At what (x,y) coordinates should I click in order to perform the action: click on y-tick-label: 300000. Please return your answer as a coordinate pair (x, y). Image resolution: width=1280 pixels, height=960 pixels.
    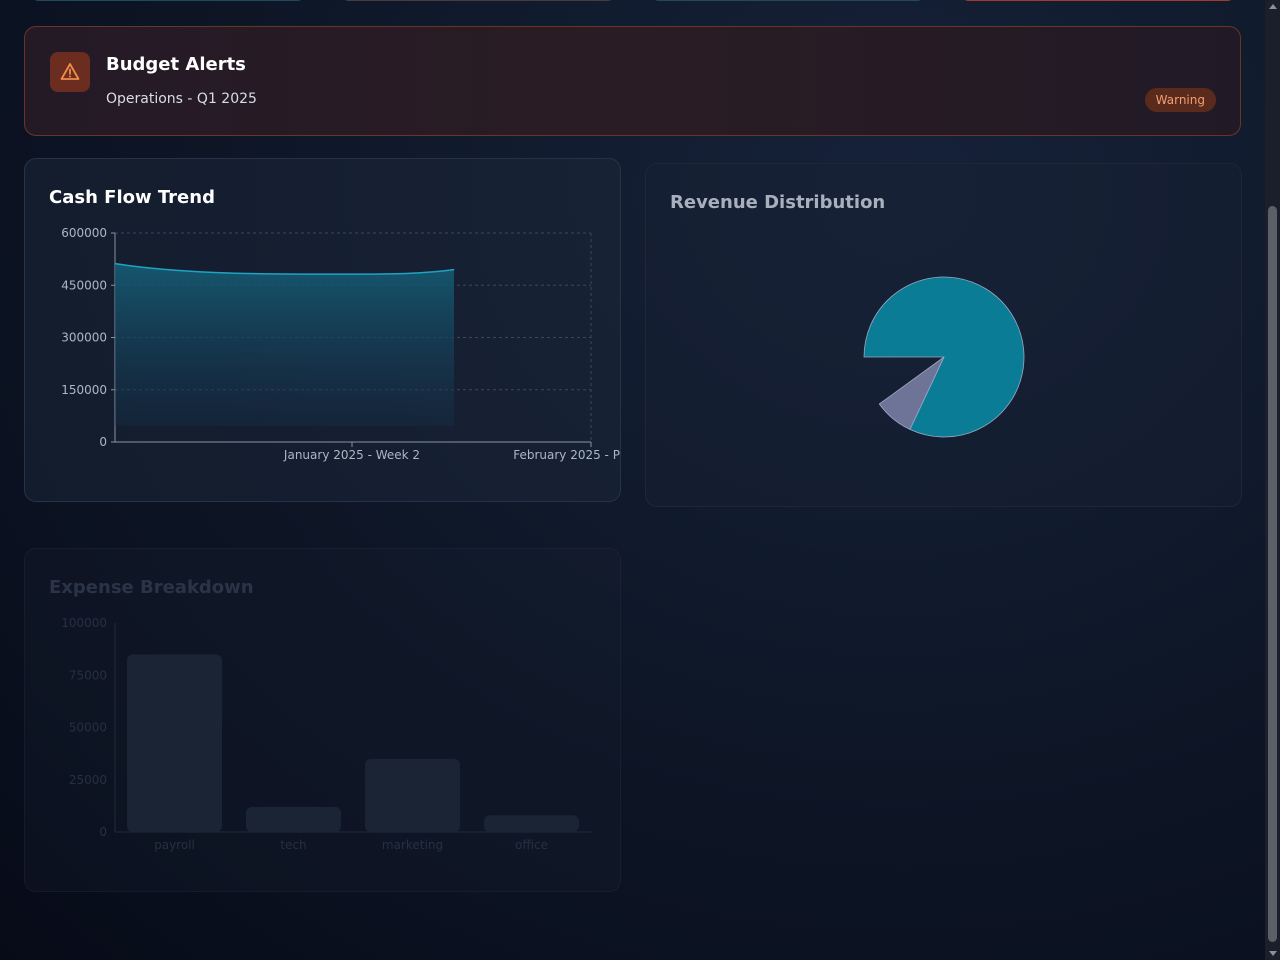
    Looking at the image, I should click on (84, 338).